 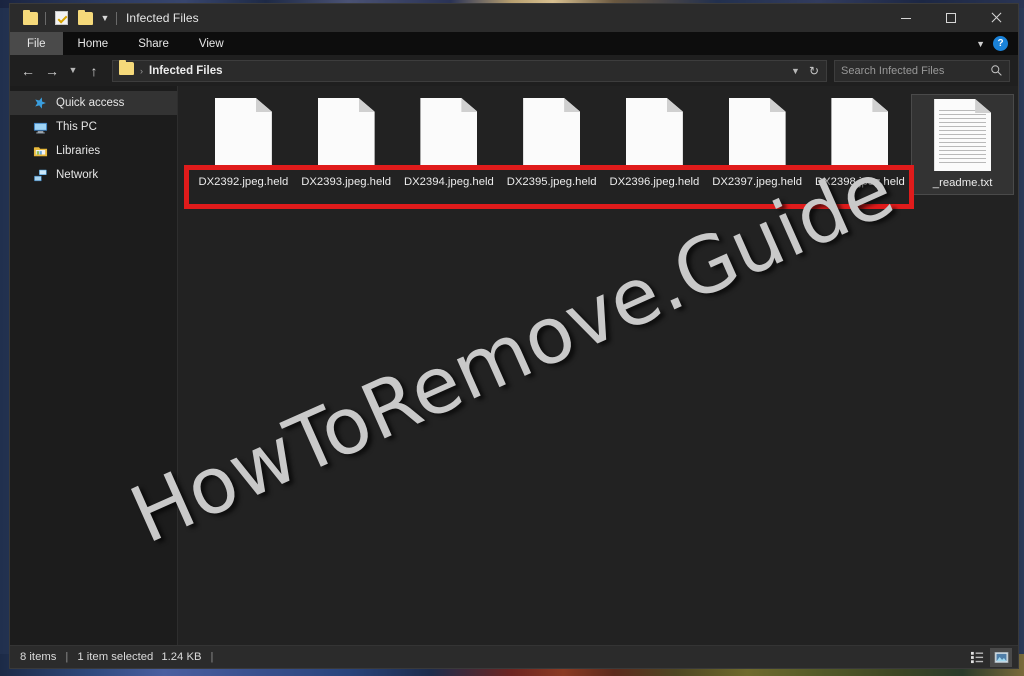 I want to click on address-bar-controls: ▼ ↻, so click(x=806, y=71).